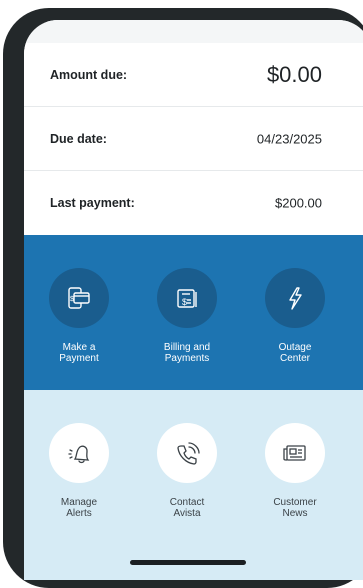 The width and height of the screenshot is (363, 588). Describe the element at coordinates (79, 453) in the screenshot. I see `bell-icon` at that location.